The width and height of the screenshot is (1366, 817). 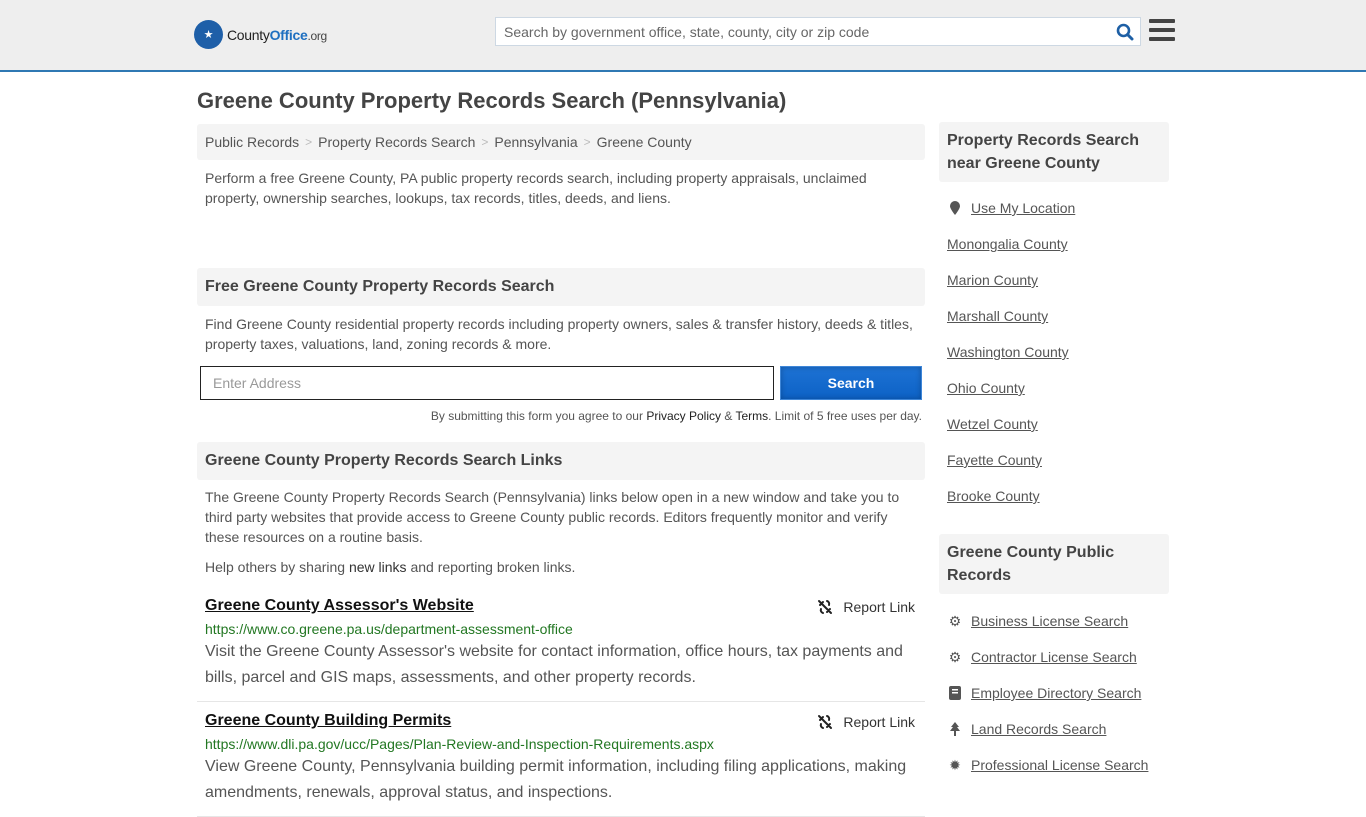 I want to click on public-record-item: Land Records Search, so click(x=1054, y=729).